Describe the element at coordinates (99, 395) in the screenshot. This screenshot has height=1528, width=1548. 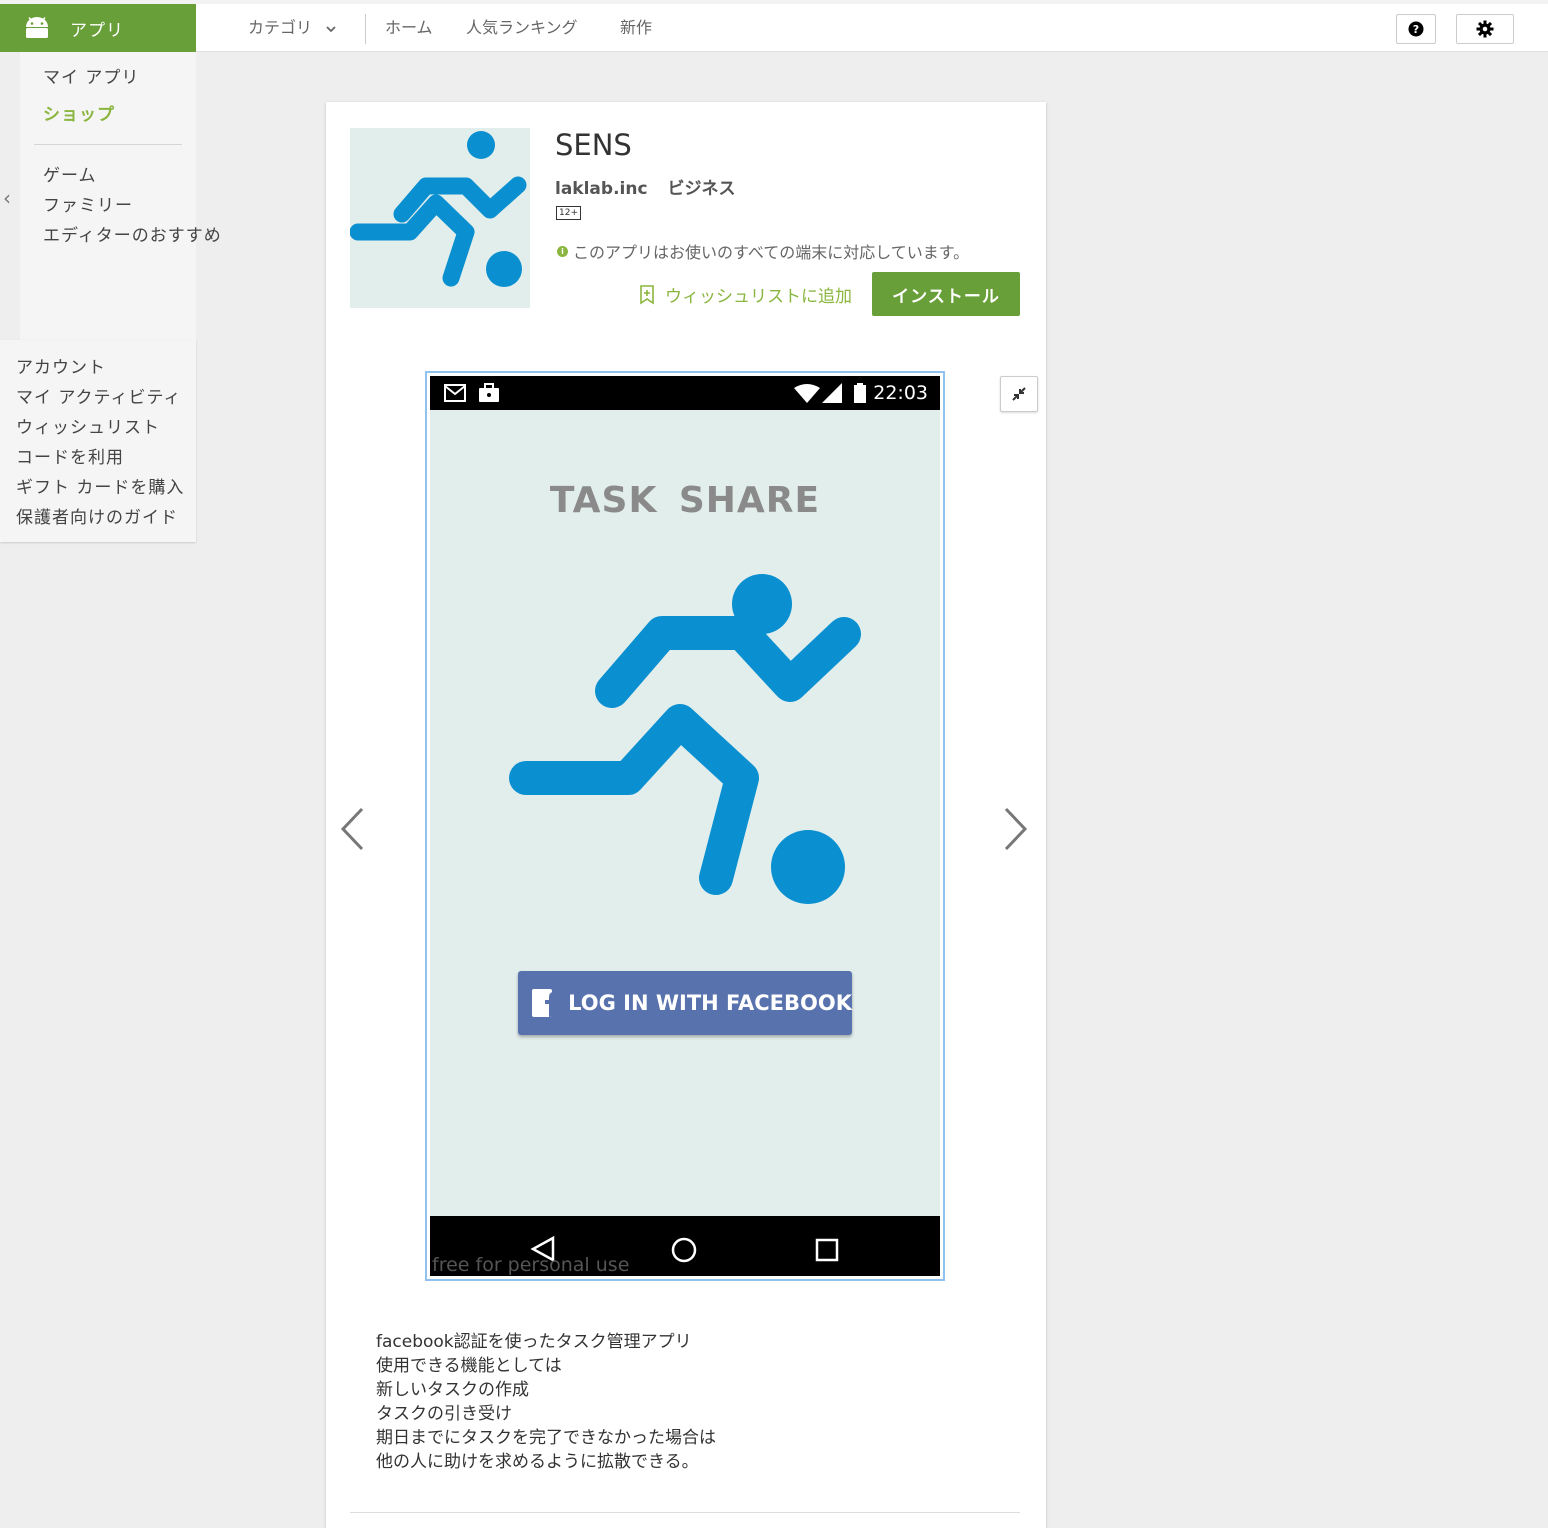
I see `account-item-activity: マイ アクティビティ` at that location.